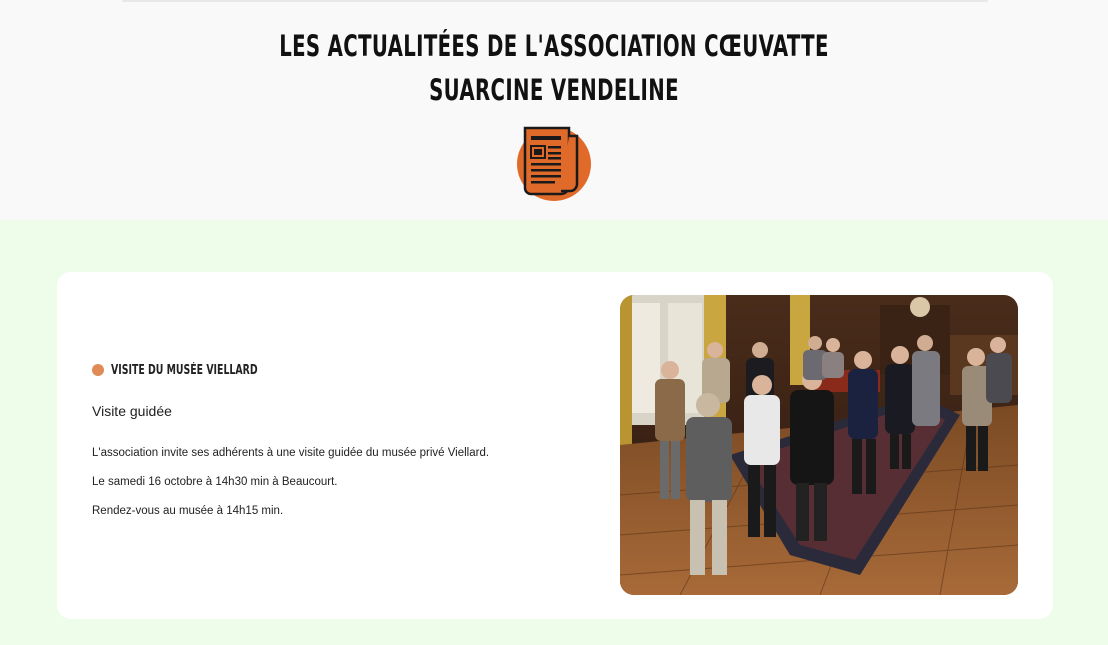 This screenshot has width=1108, height=645. What do you see at coordinates (98, 370) in the screenshot?
I see `bullet-dot-icon` at bounding box center [98, 370].